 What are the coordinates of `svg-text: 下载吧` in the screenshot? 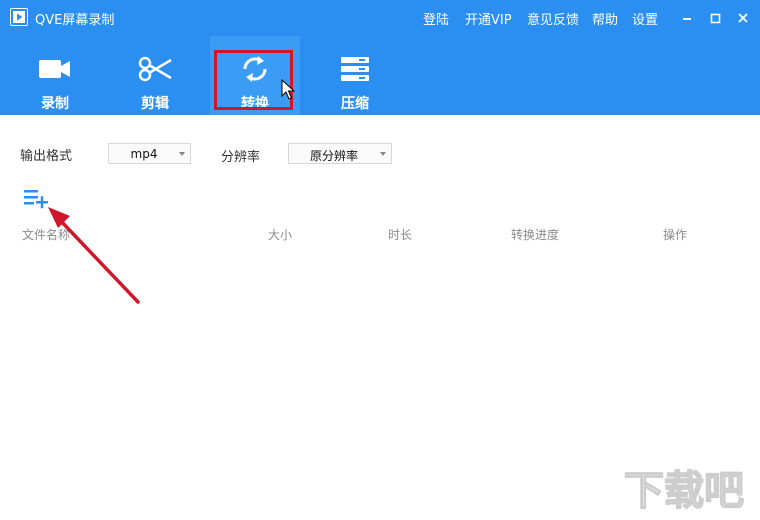 It's located at (684, 491).